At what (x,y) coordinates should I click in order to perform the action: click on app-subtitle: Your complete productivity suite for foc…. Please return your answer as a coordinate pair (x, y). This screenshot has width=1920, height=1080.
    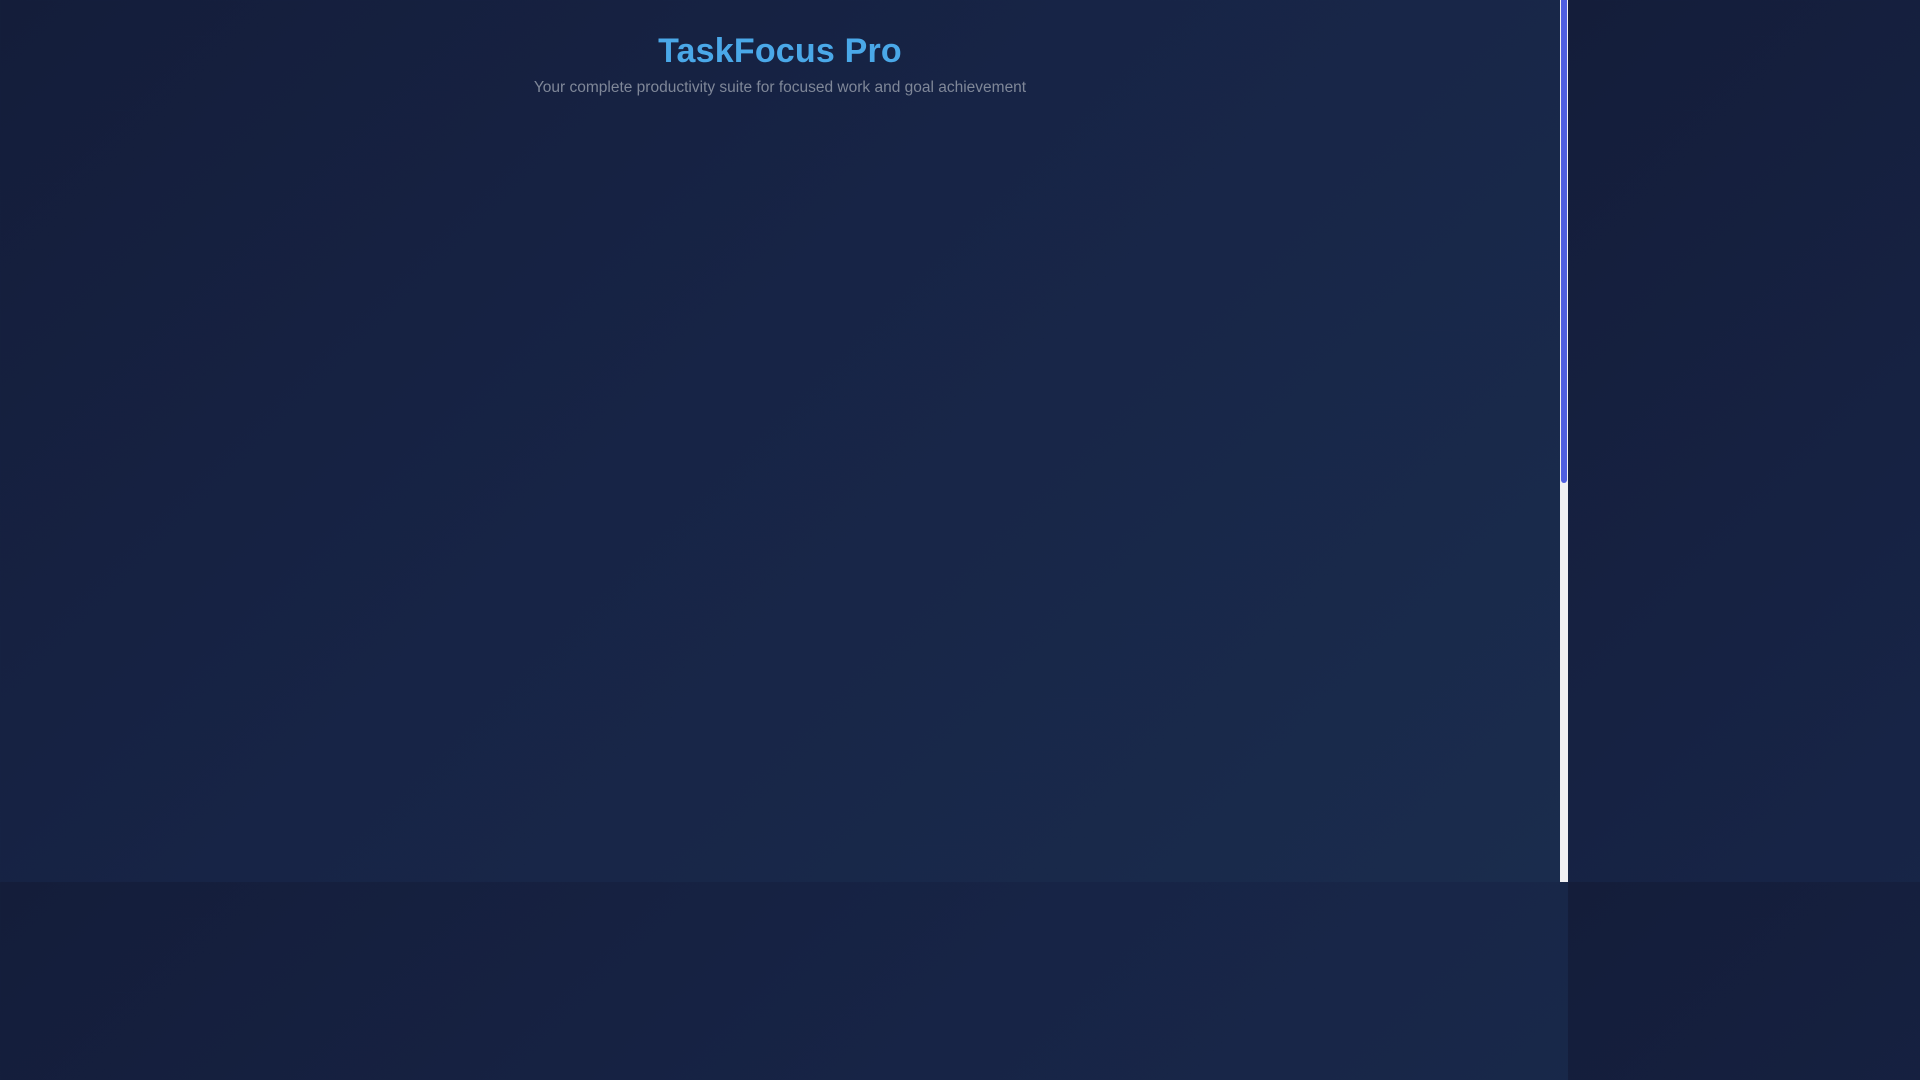
    Looking at the image, I should click on (780, 87).